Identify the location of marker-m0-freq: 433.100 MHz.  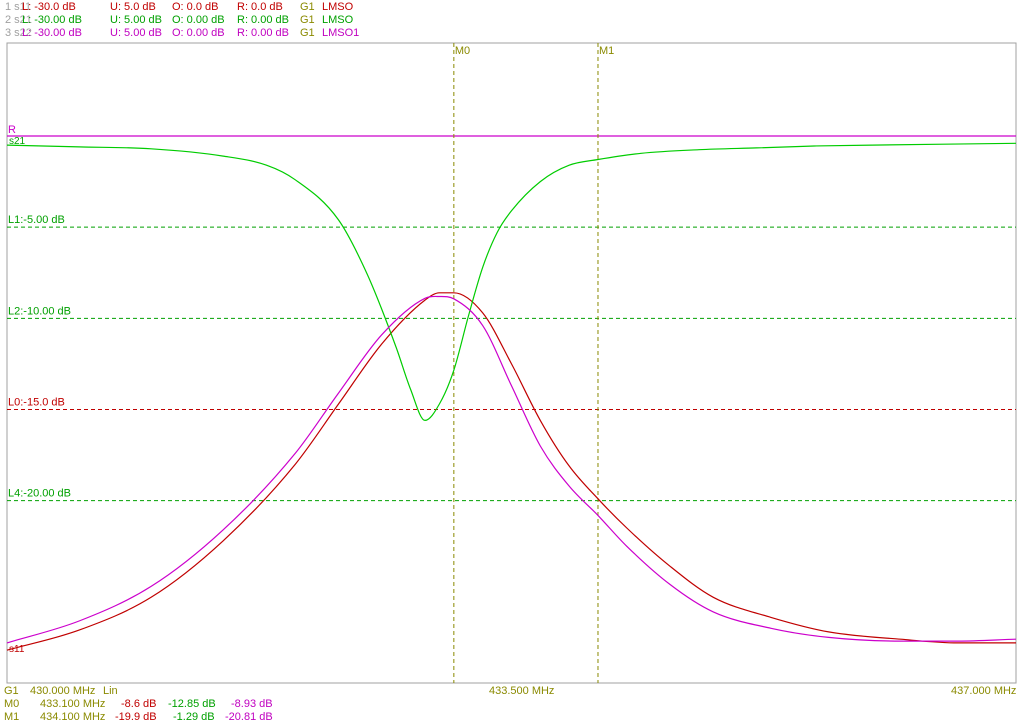
(73, 704).